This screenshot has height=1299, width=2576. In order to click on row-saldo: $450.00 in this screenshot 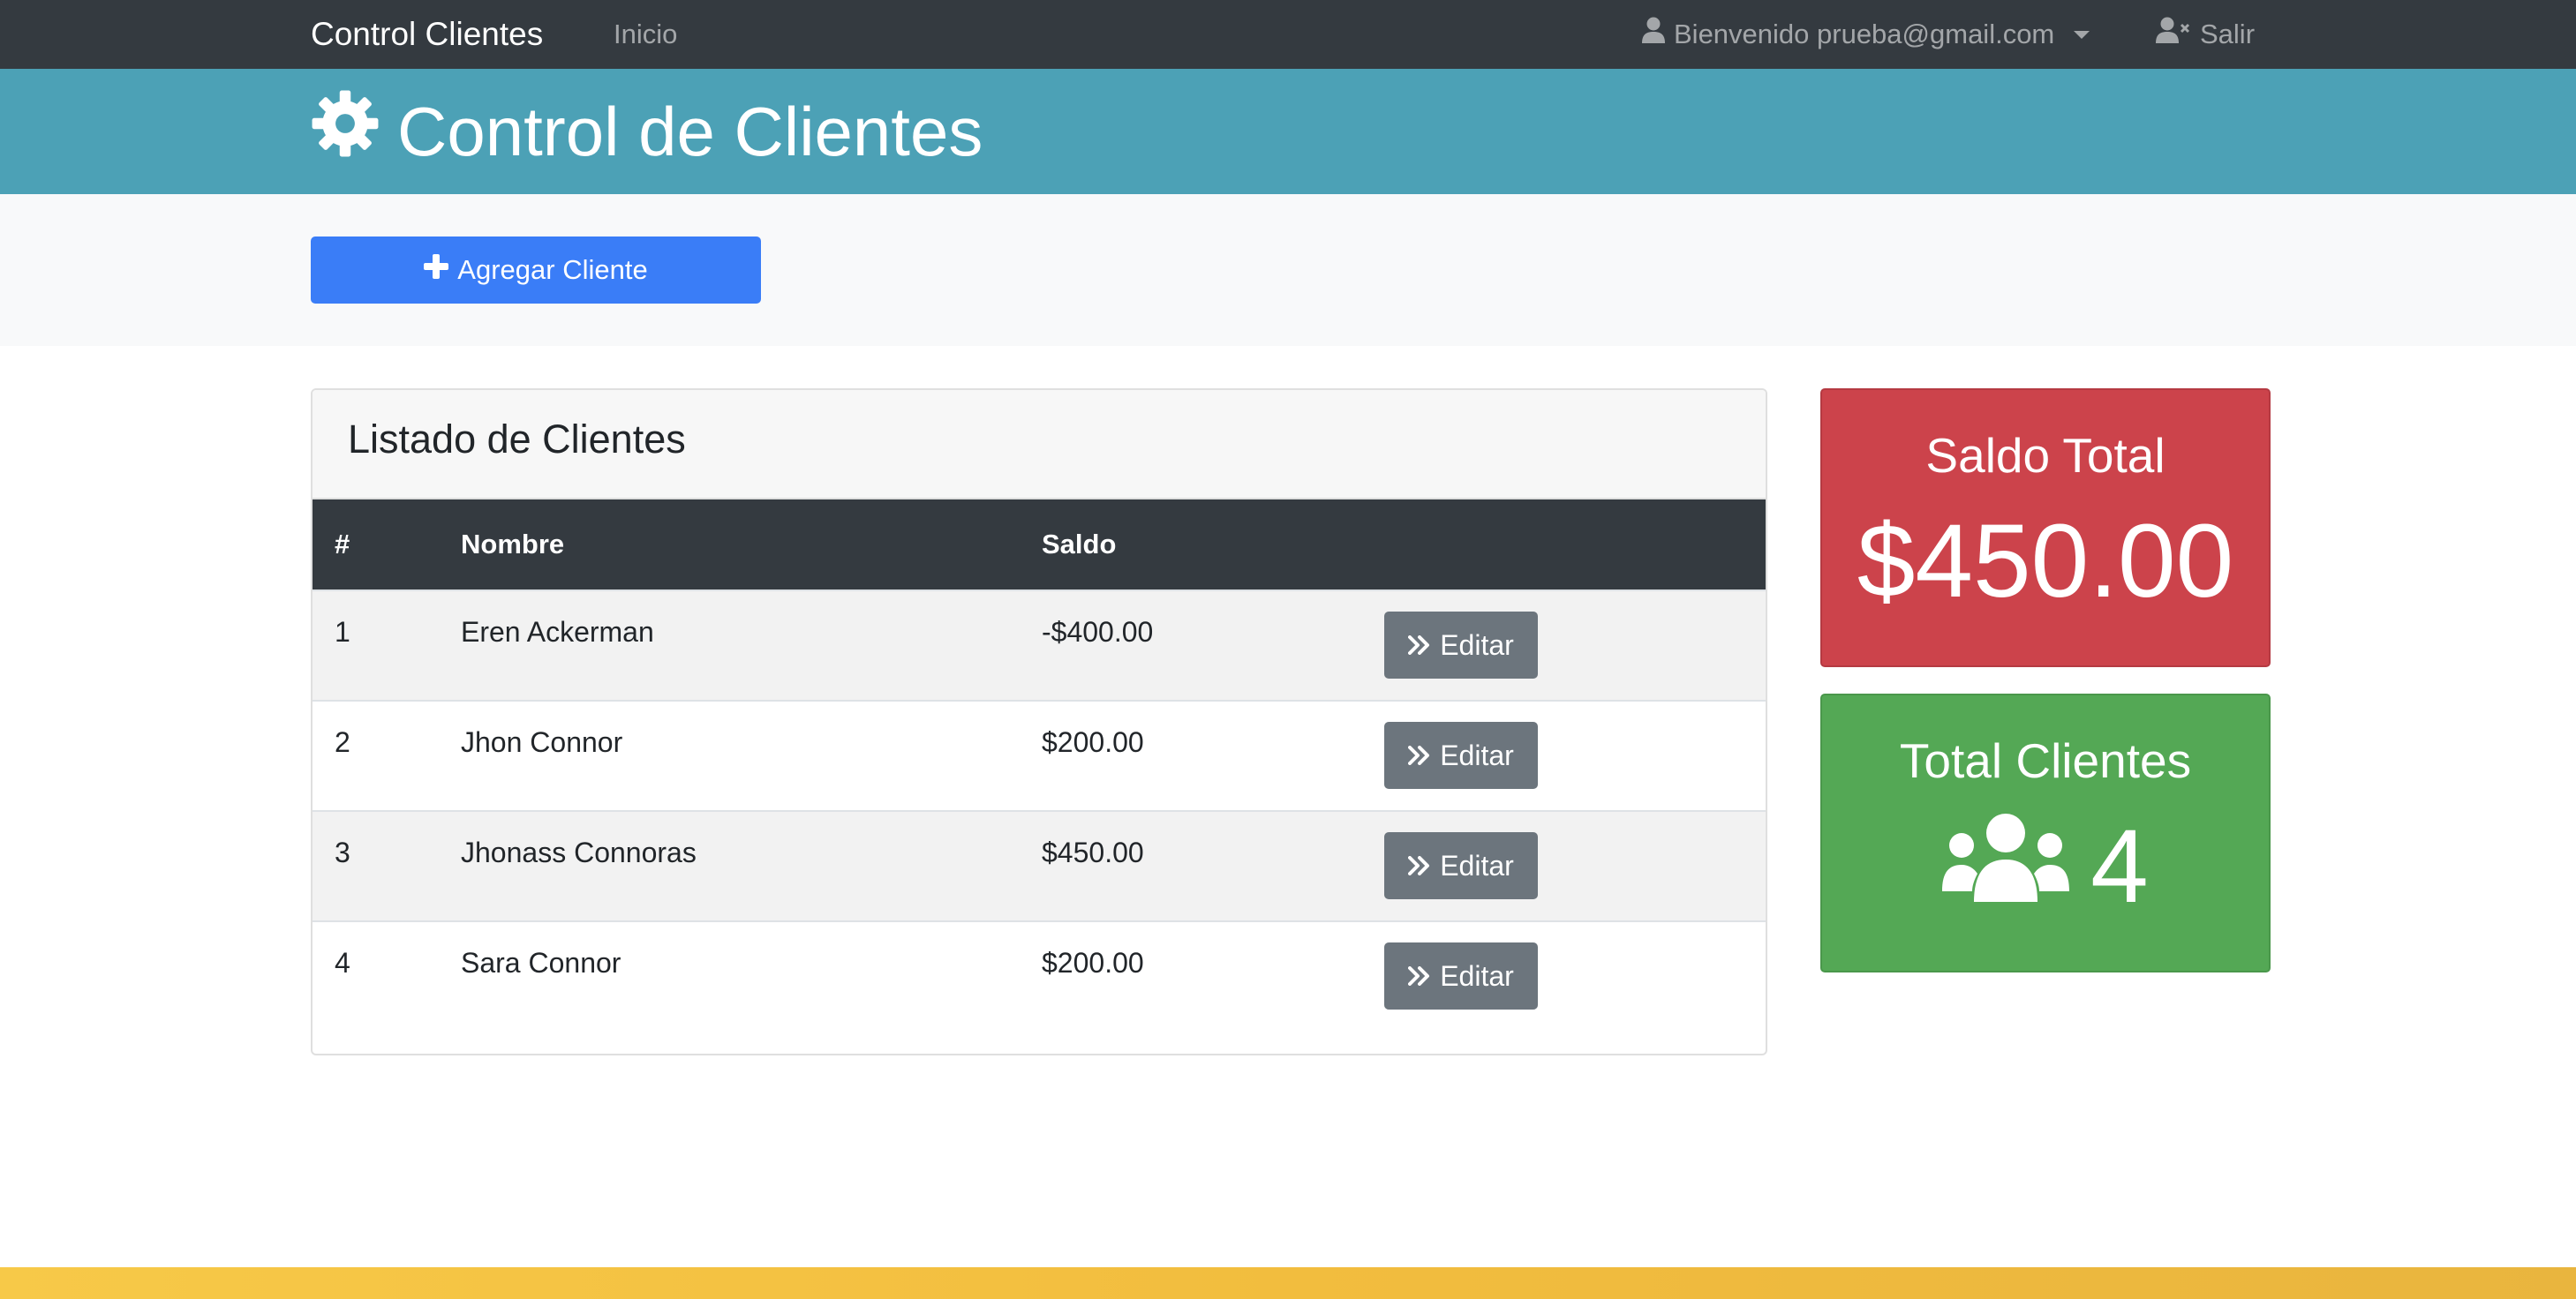, I will do `click(1093, 852)`.